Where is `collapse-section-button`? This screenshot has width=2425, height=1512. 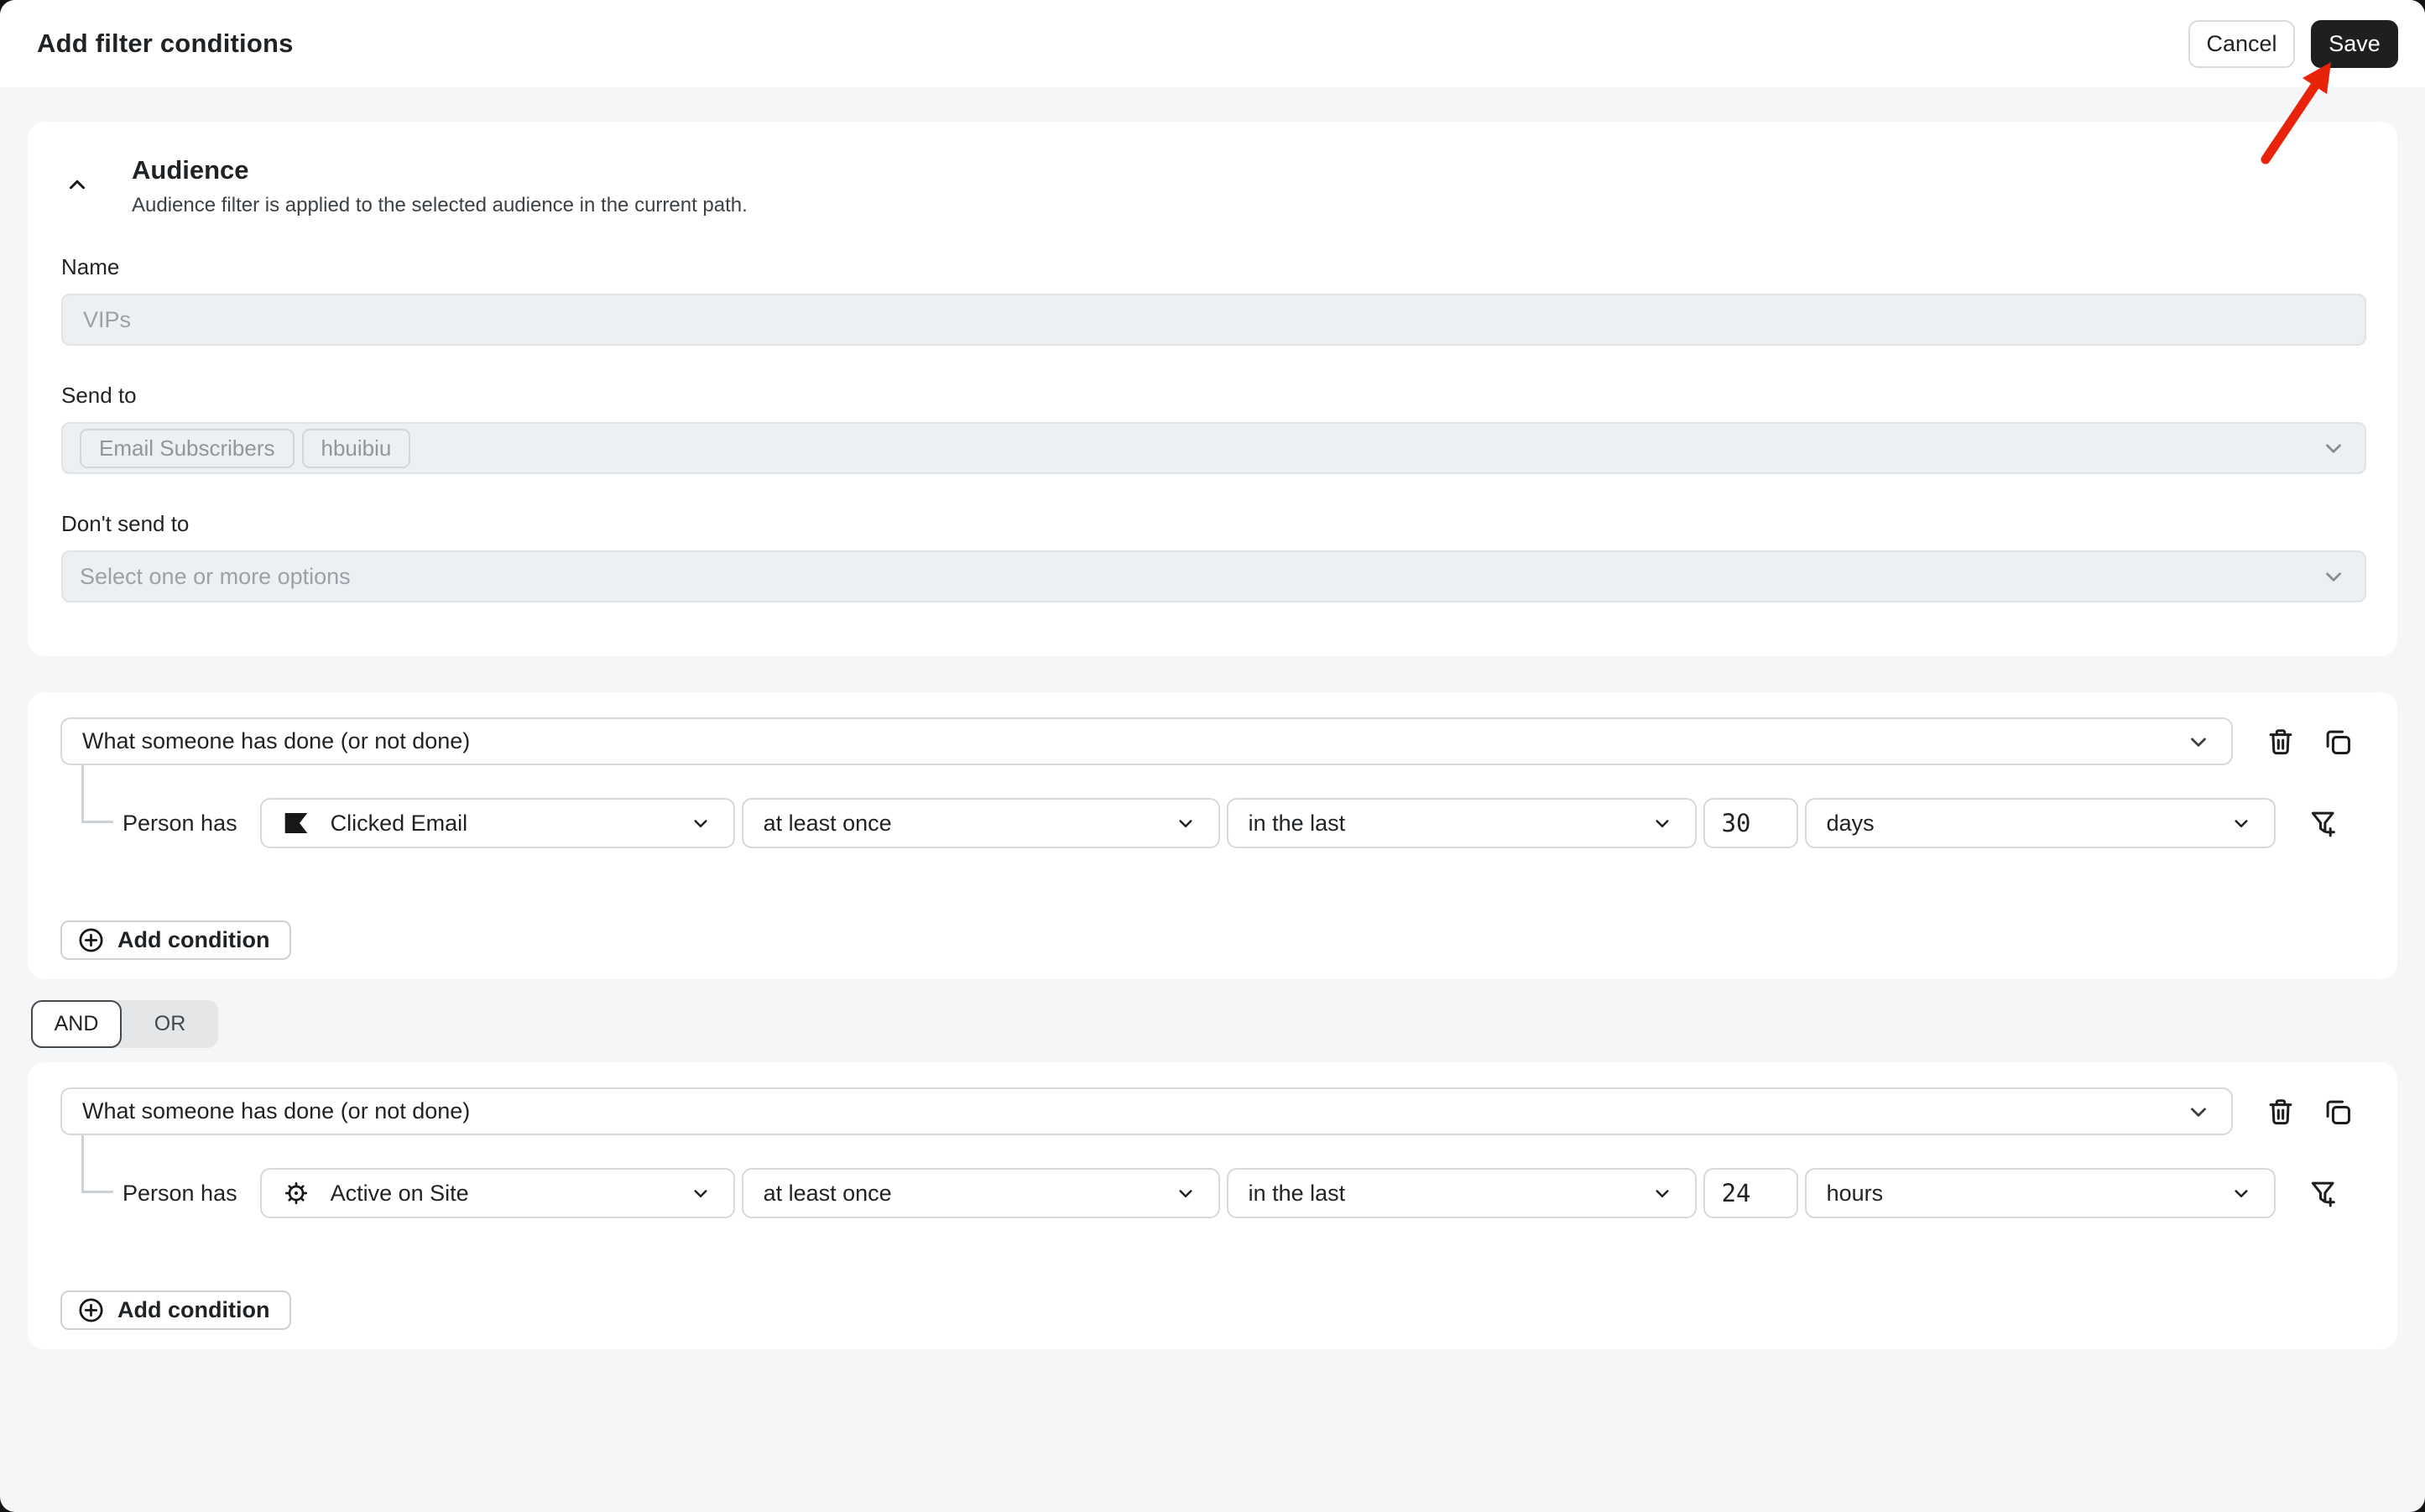
collapse-section-button is located at coordinates (77, 184).